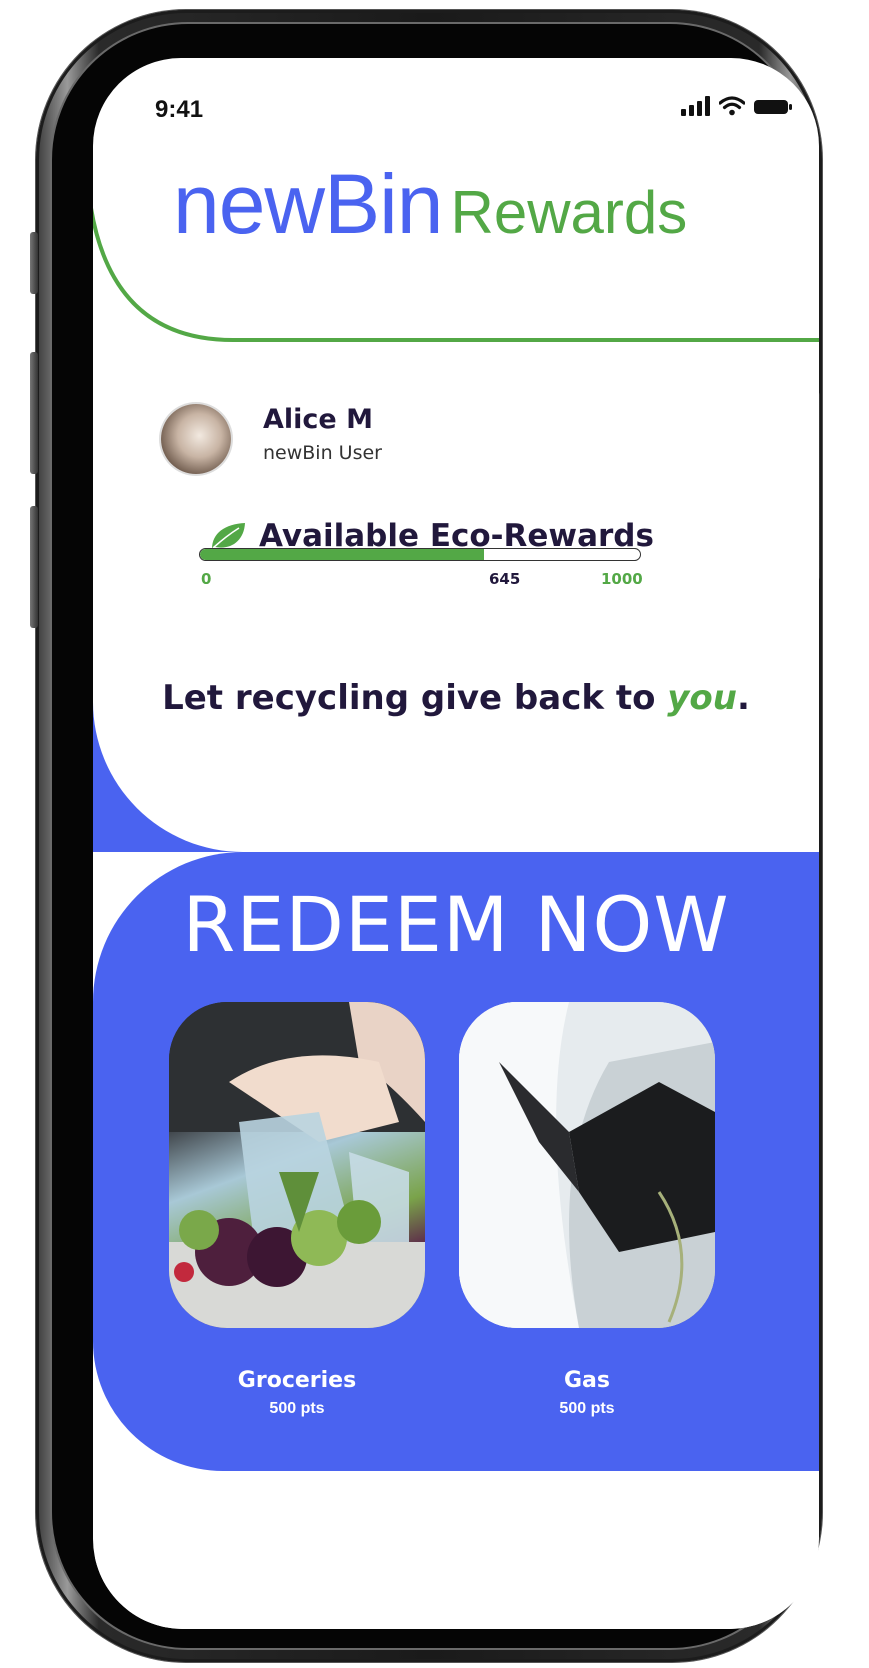 The width and height of the screenshot is (869, 1668). Describe the element at coordinates (34, 263) in the screenshot. I see `silent-switch` at that location.